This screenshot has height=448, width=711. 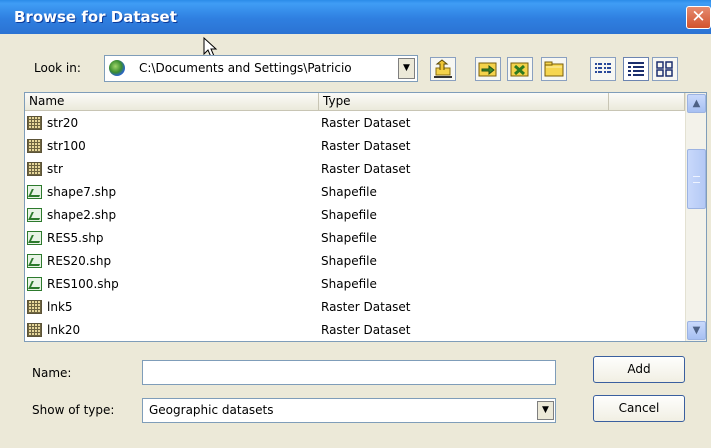 What do you see at coordinates (82, 192) in the screenshot?
I see `item-name: shape7.shp` at bounding box center [82, 192].